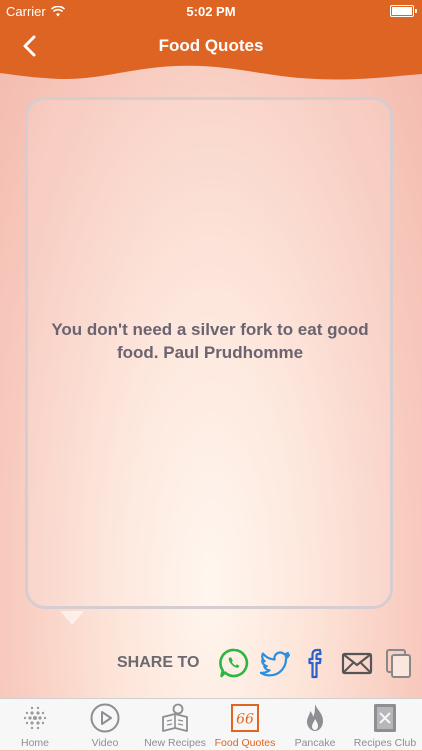  I want to click on quote-66-icon: 66, so click(245, 718).